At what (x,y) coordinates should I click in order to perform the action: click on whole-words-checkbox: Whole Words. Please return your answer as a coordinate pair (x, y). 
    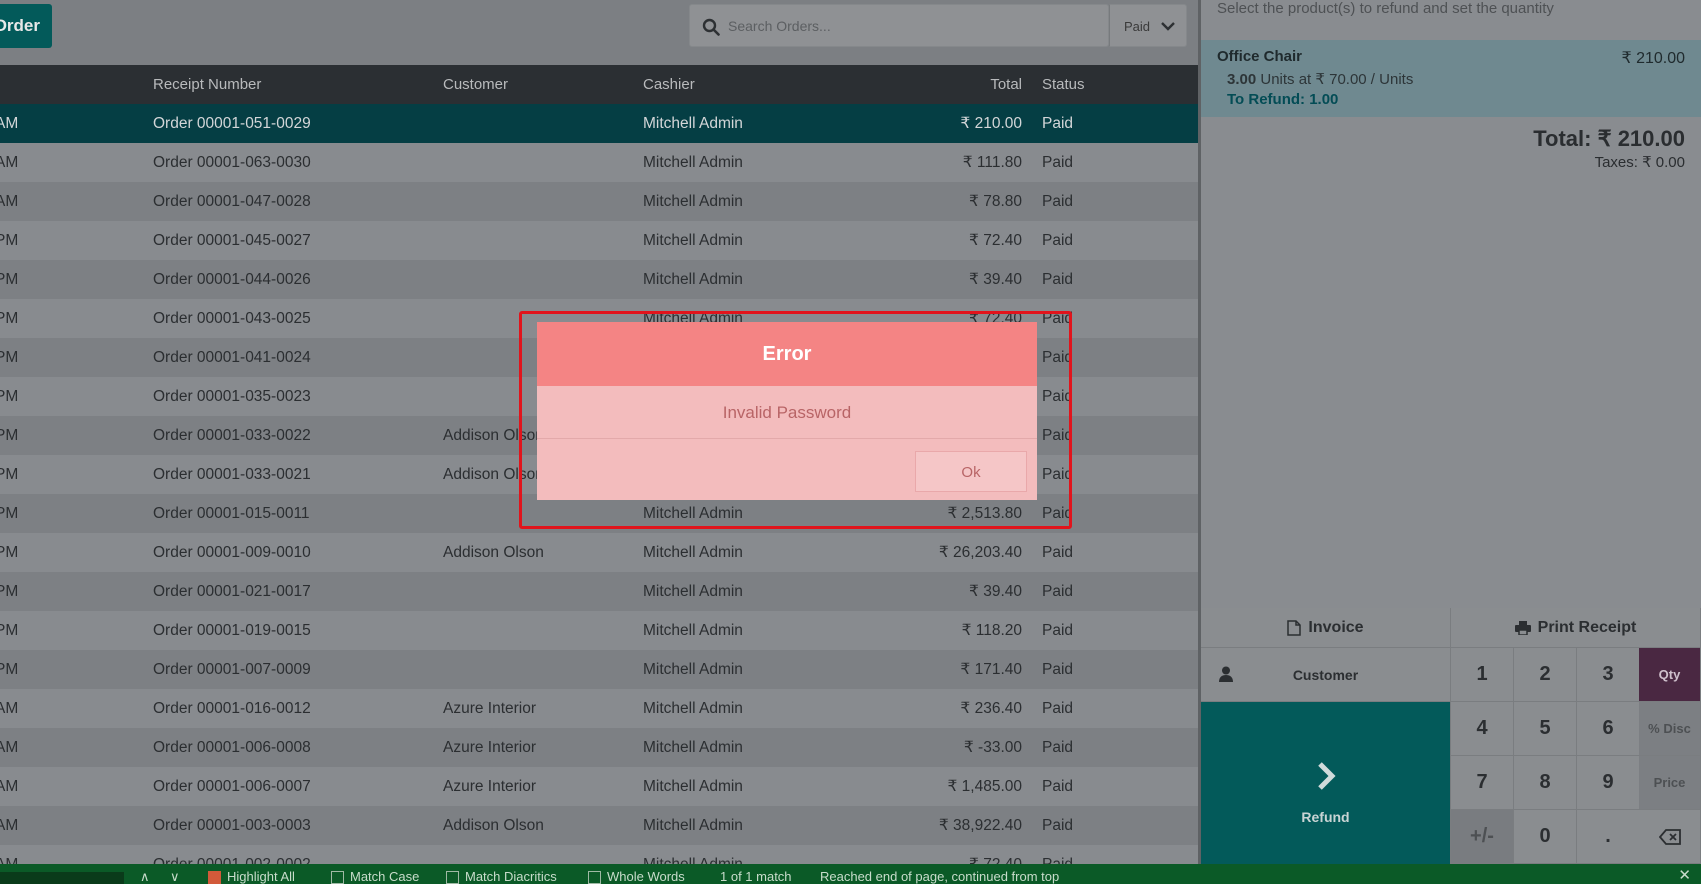
    Looking at the image, I should click on (636, 876).